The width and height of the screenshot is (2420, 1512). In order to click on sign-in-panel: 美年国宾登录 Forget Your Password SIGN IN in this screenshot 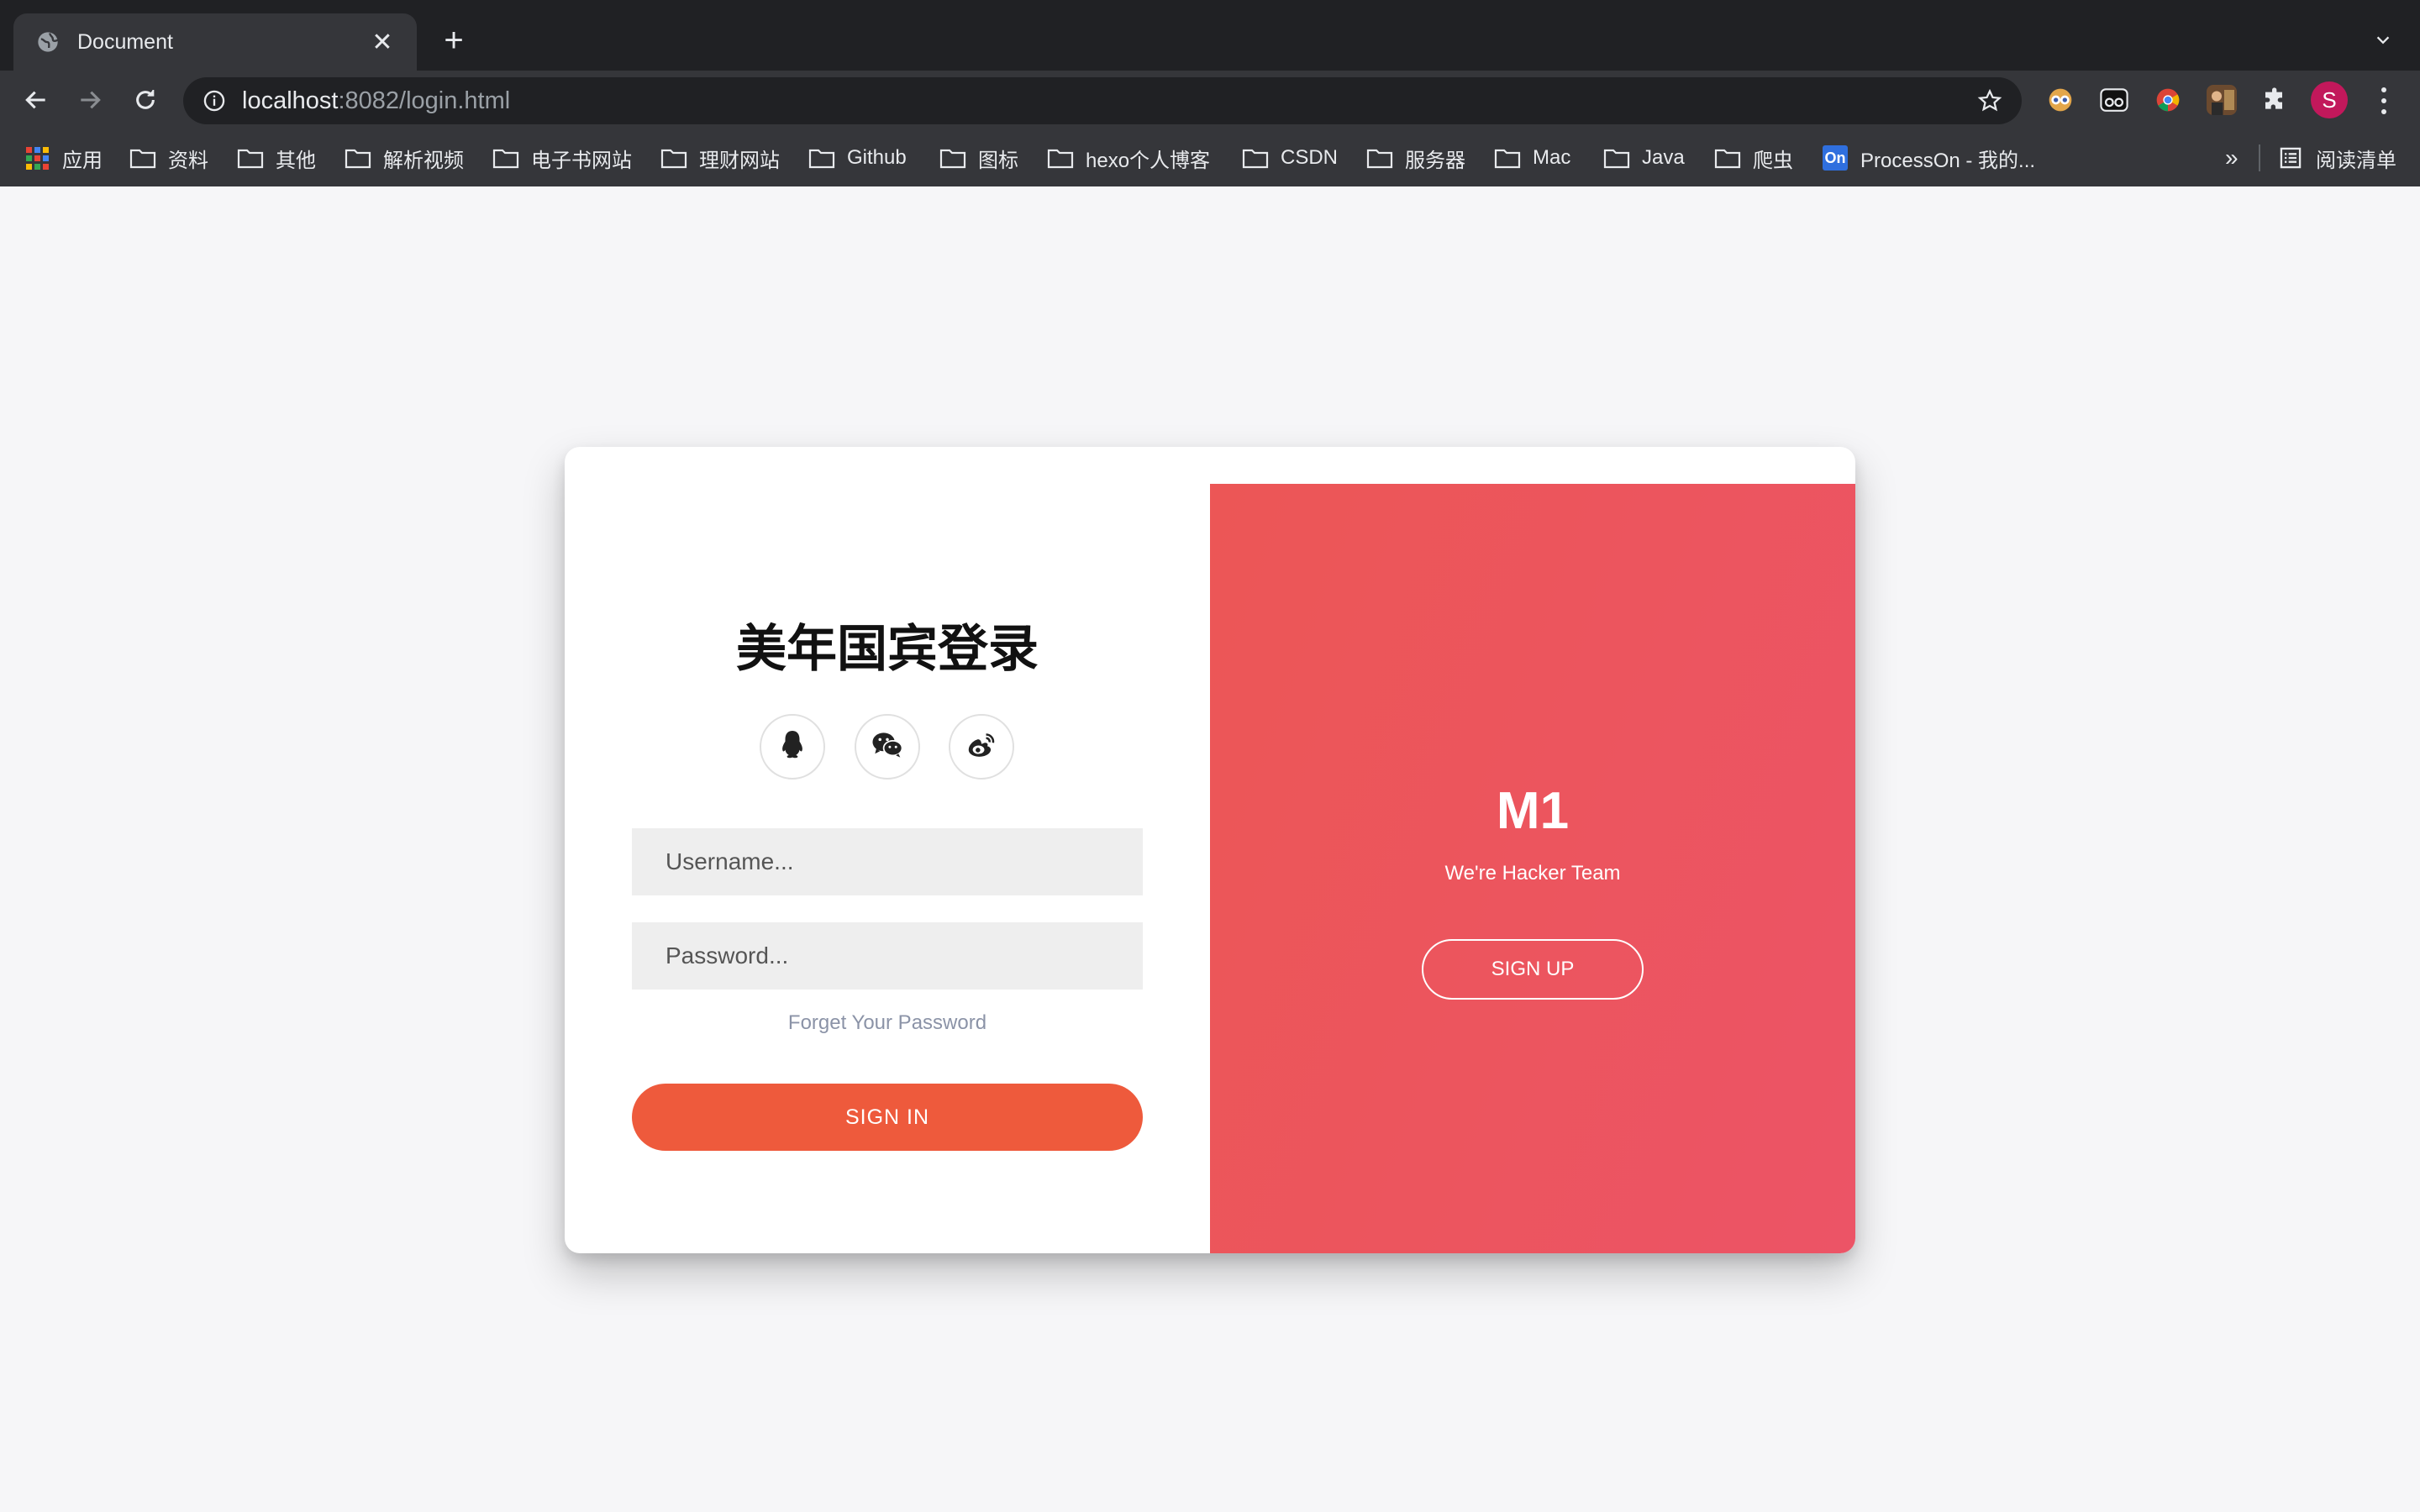, I will do `click(887, 850)`.